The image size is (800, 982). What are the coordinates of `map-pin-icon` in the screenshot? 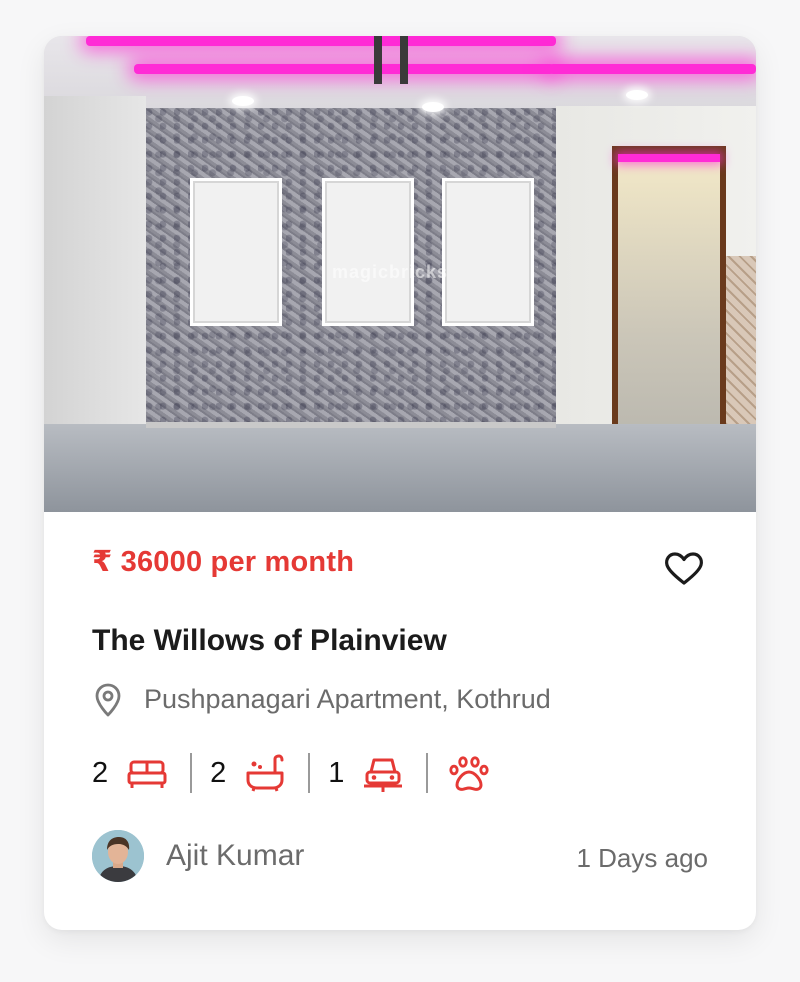 It's located at (108, 700).